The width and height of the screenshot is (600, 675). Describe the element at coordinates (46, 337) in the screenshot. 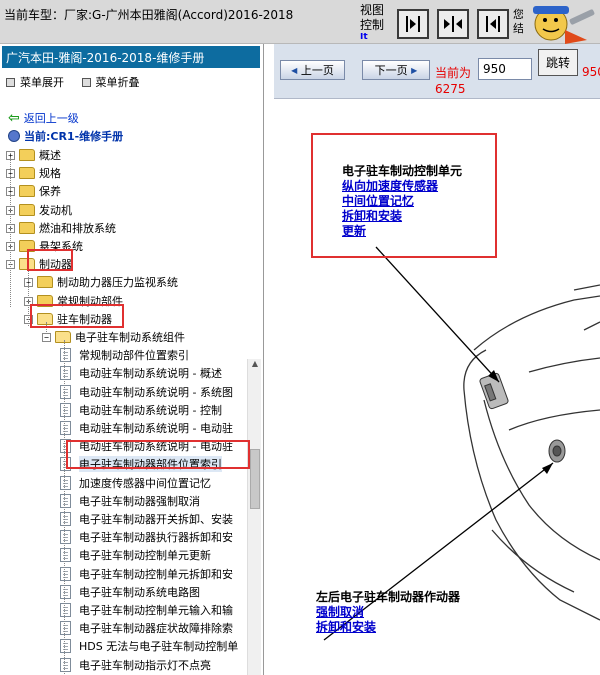

I see `collapse-toggle-icon: −` at that location.